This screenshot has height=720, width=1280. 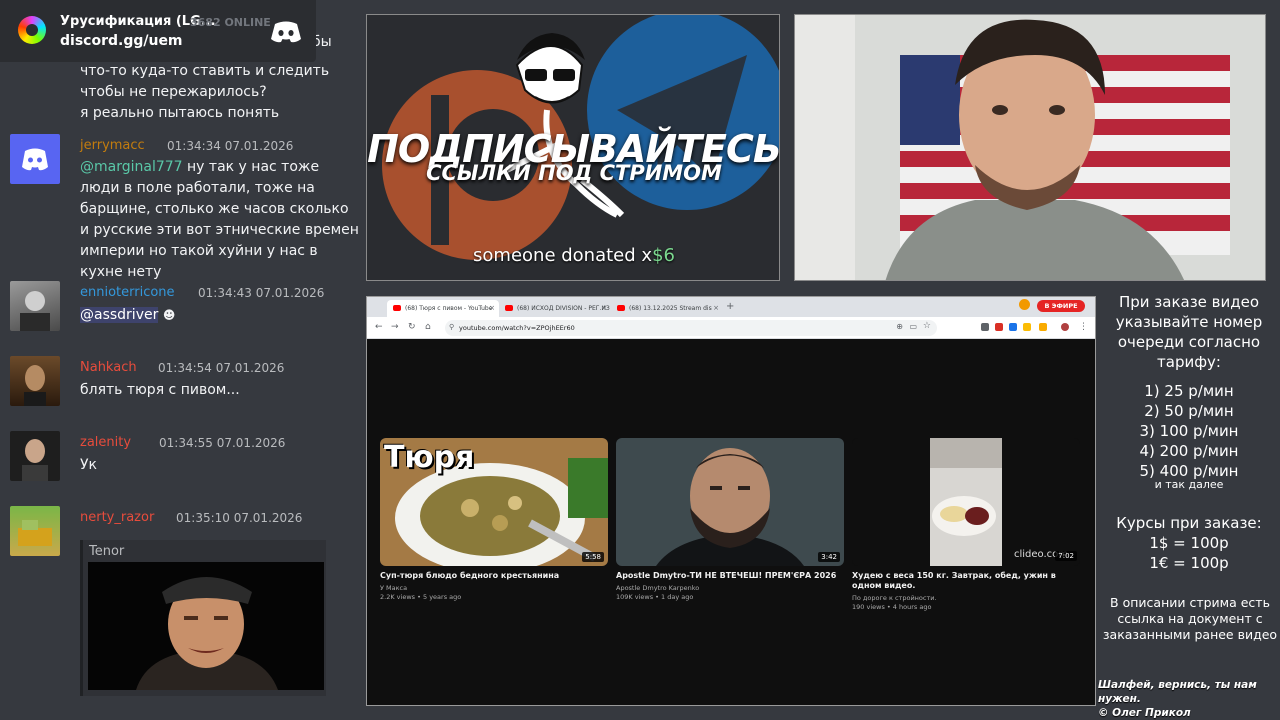 I want to click on video-thumbnail: 3:42, so click(x=730, y=502).